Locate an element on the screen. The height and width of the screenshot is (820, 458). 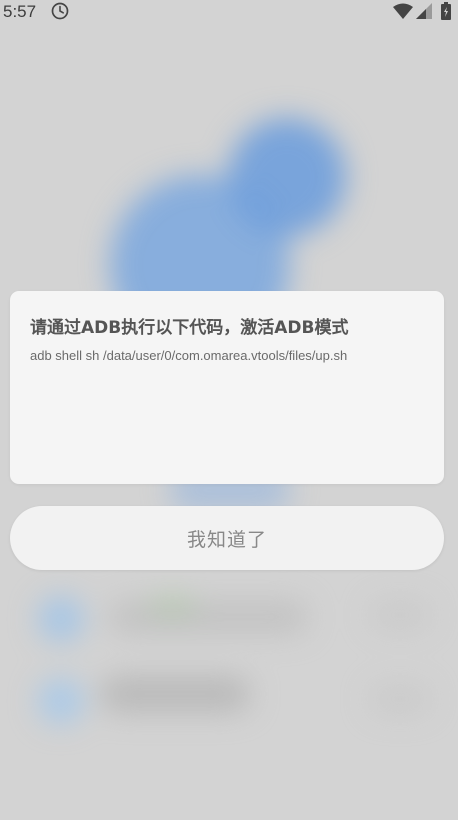
signal-icon is located at coordinates (424, 11).